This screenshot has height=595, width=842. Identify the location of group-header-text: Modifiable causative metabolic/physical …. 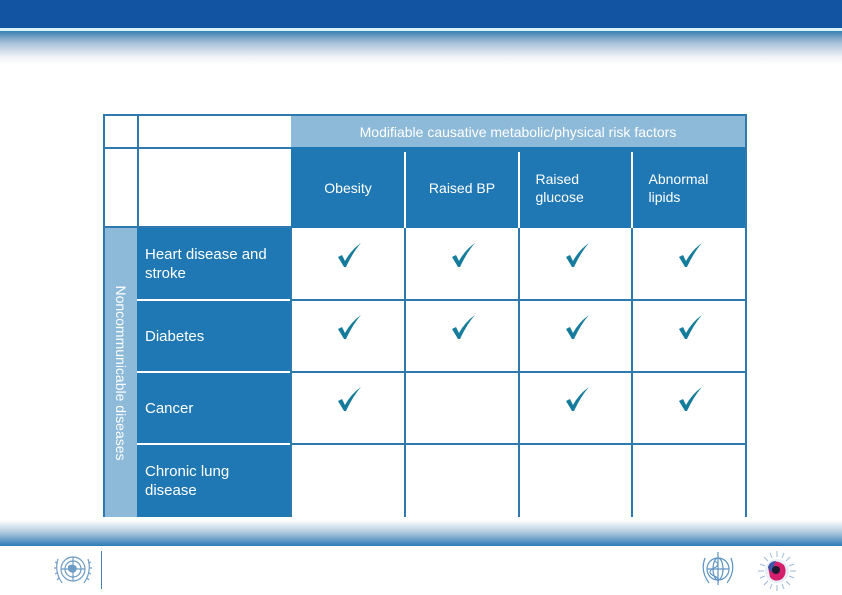
(518, 131).